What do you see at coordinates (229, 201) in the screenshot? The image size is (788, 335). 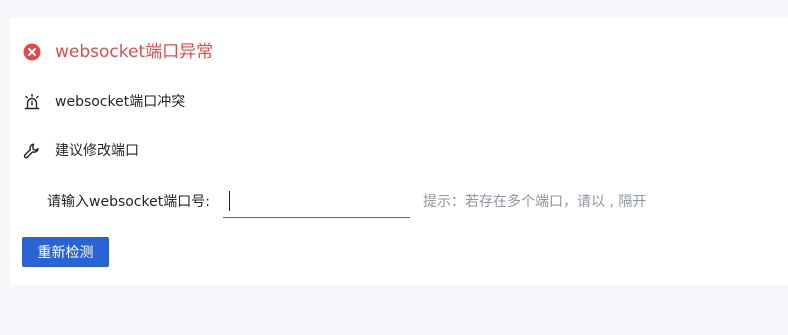 I see `text-cursor` at bounding box center [229, 201].